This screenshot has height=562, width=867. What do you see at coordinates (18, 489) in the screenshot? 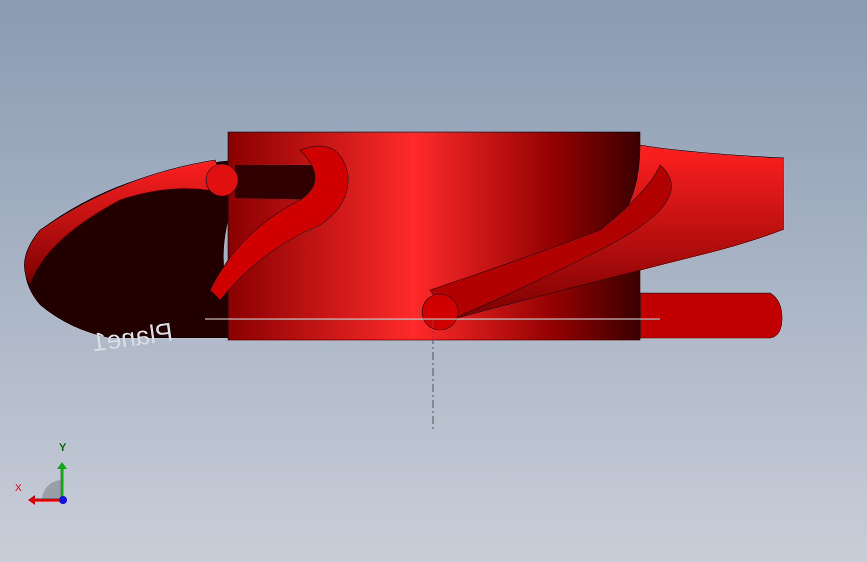
I see `x-axis-label: X` at bounding box center [18, 489].